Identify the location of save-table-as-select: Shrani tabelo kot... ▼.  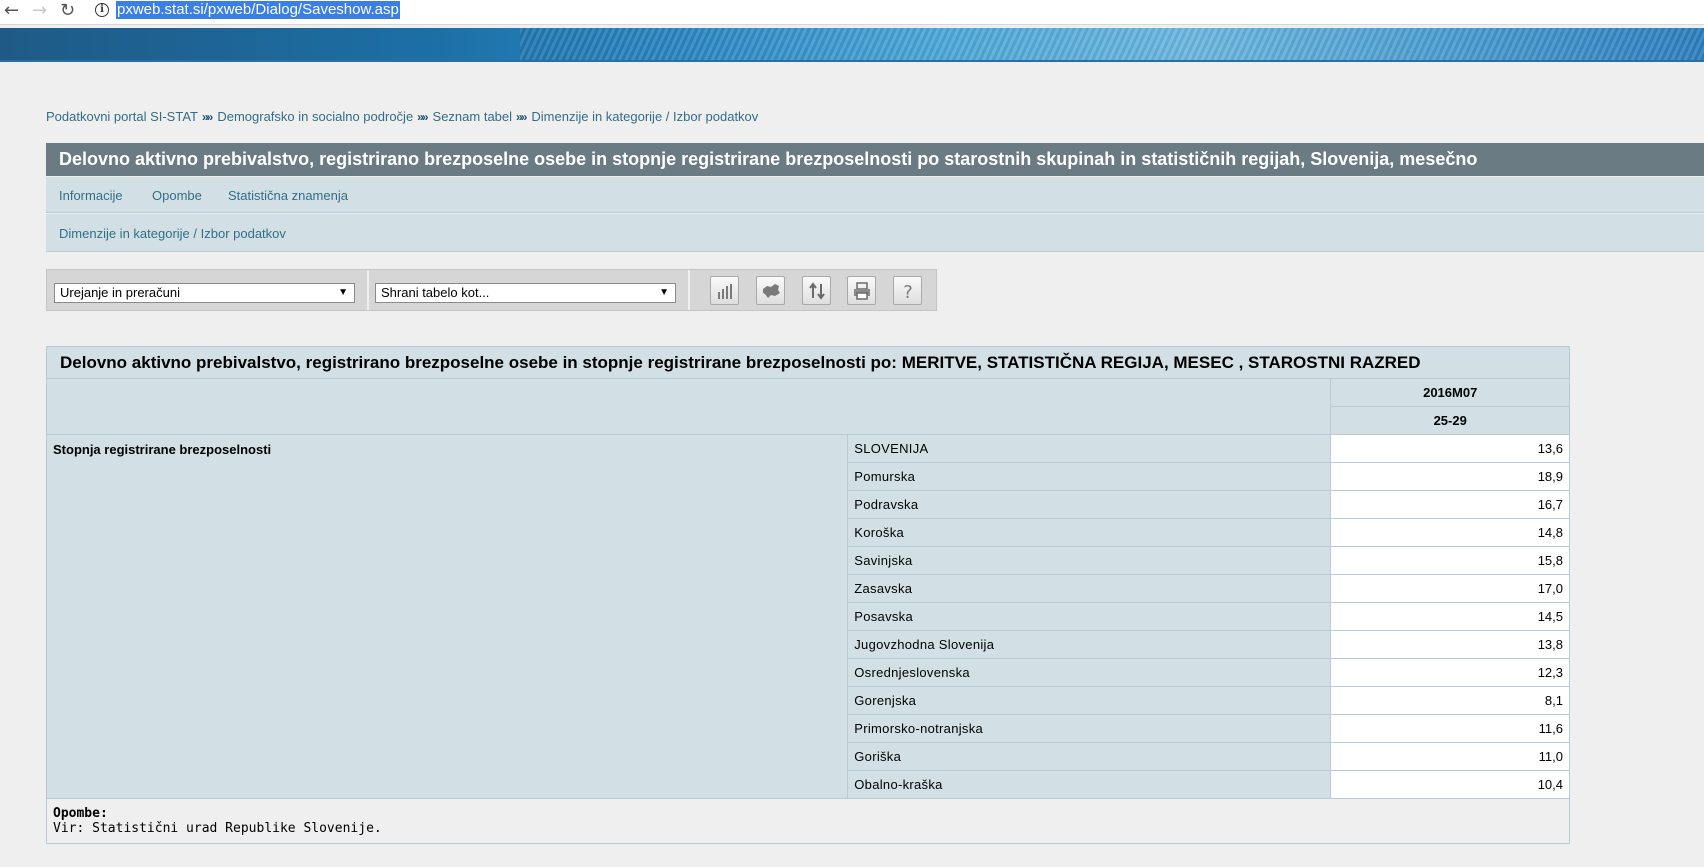
(525, 293).